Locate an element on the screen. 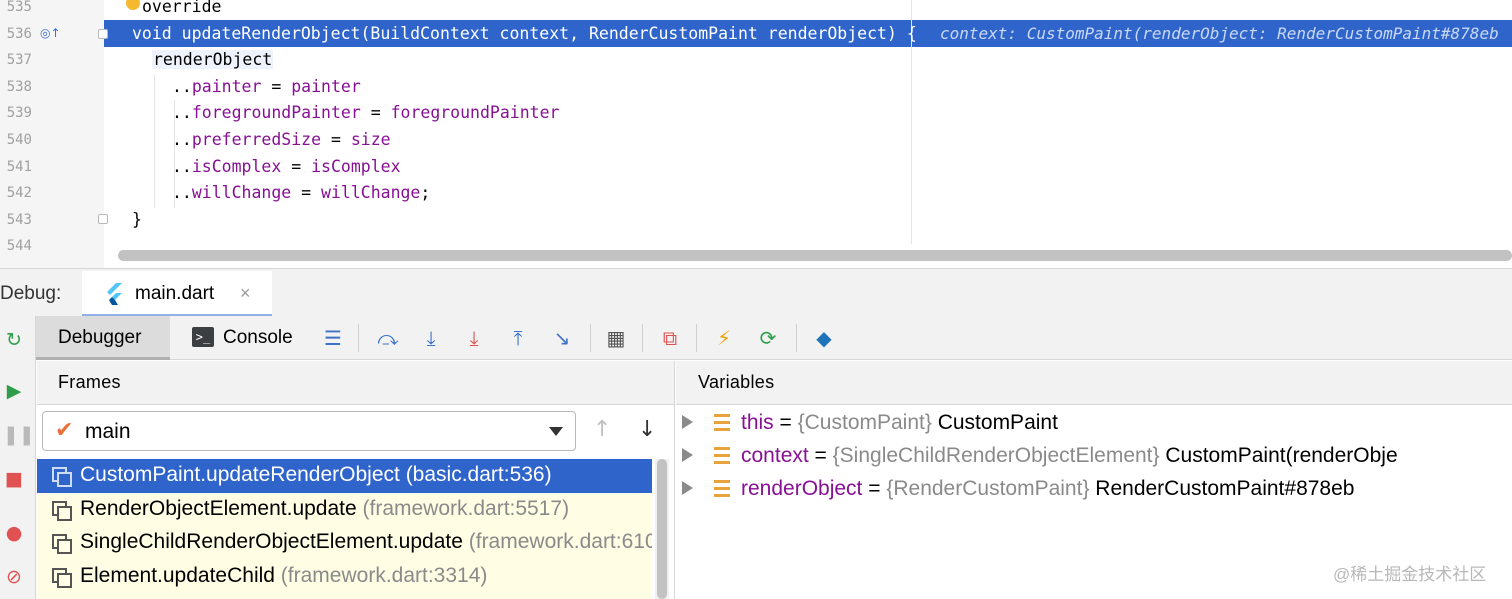 This screenshot has width=1512, height=599. variables-header: Variables is located at coordinates (1094, 383).